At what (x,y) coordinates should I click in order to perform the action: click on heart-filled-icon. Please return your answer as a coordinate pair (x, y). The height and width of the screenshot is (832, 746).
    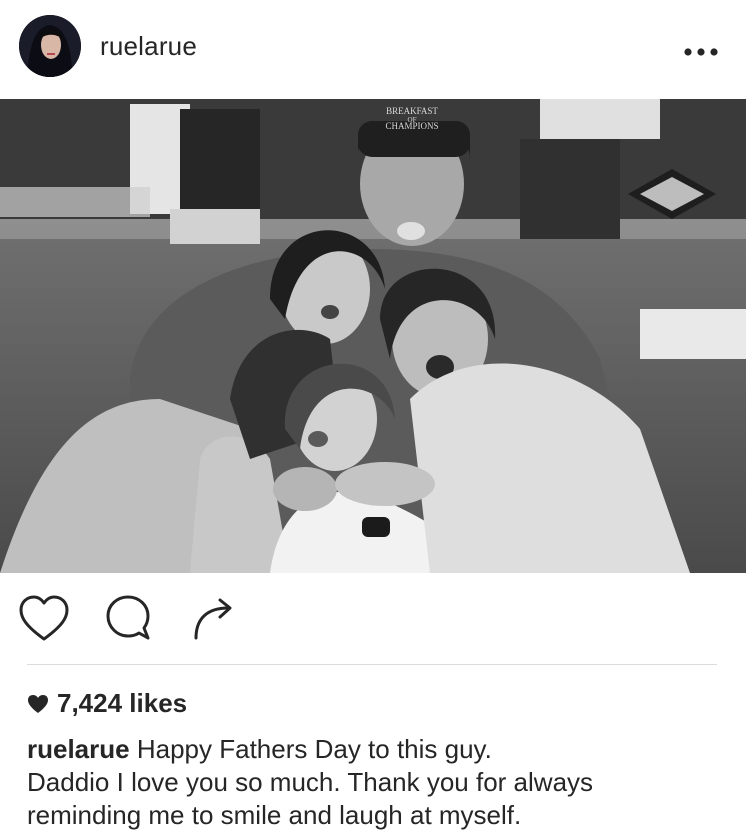
    Looking at the image, I should click on (38, 705).